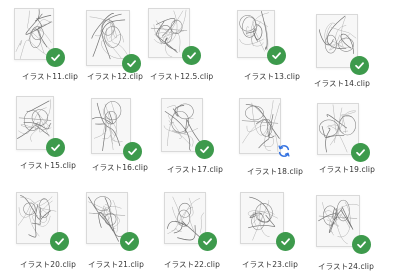 This screenshot has height=278, width=399. What do you see at coordinates (120, 167) in the screenshot?
I see `file-name-label: イラスト16.clip` at bounding box center [120, 167].